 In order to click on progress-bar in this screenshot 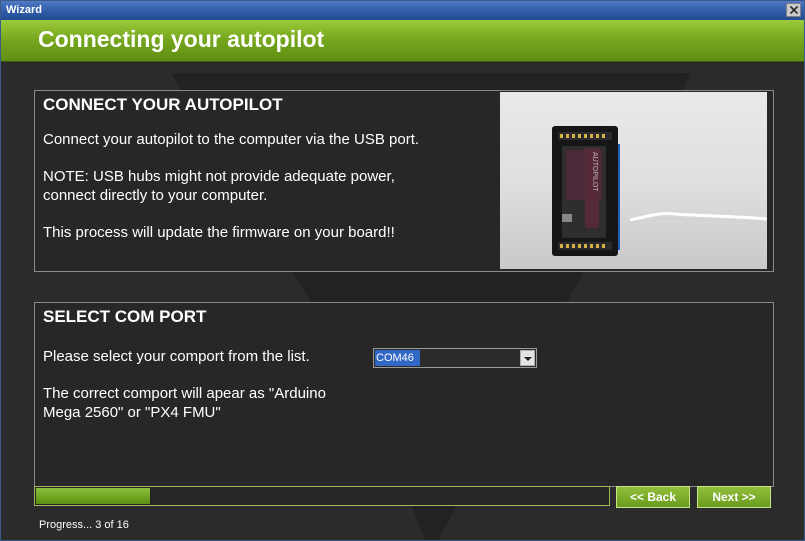, I will do `click(322, 496)`.